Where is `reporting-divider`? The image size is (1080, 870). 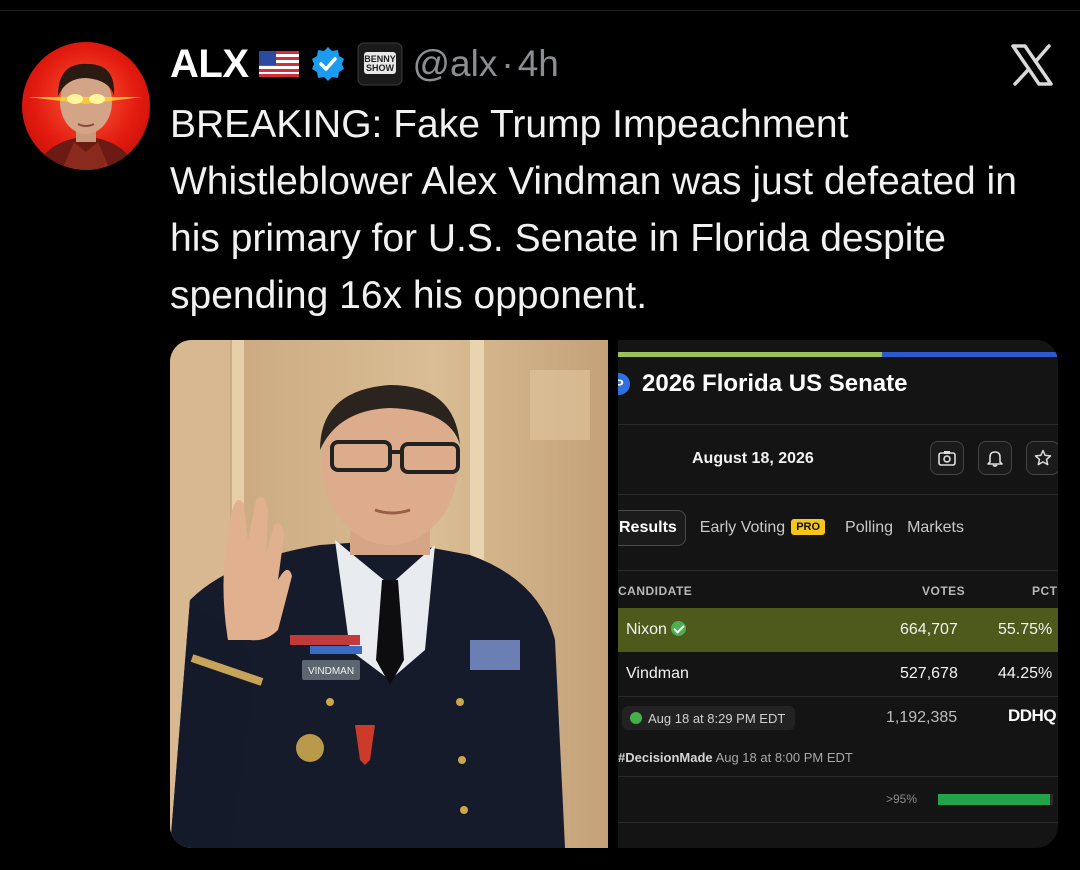 reporting-divider is located at coordinates (838, 776).